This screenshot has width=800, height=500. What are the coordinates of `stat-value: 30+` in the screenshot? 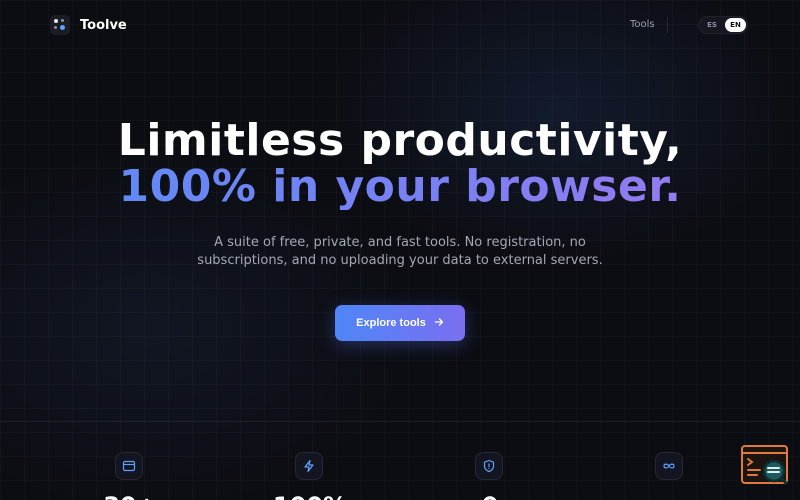 It's located at (130, 496).